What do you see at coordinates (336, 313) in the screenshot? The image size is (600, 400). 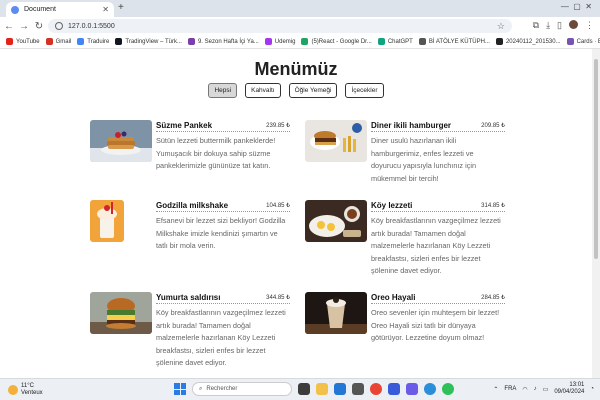 I see `oreo-shake-image` at bounding box center [336, 313].